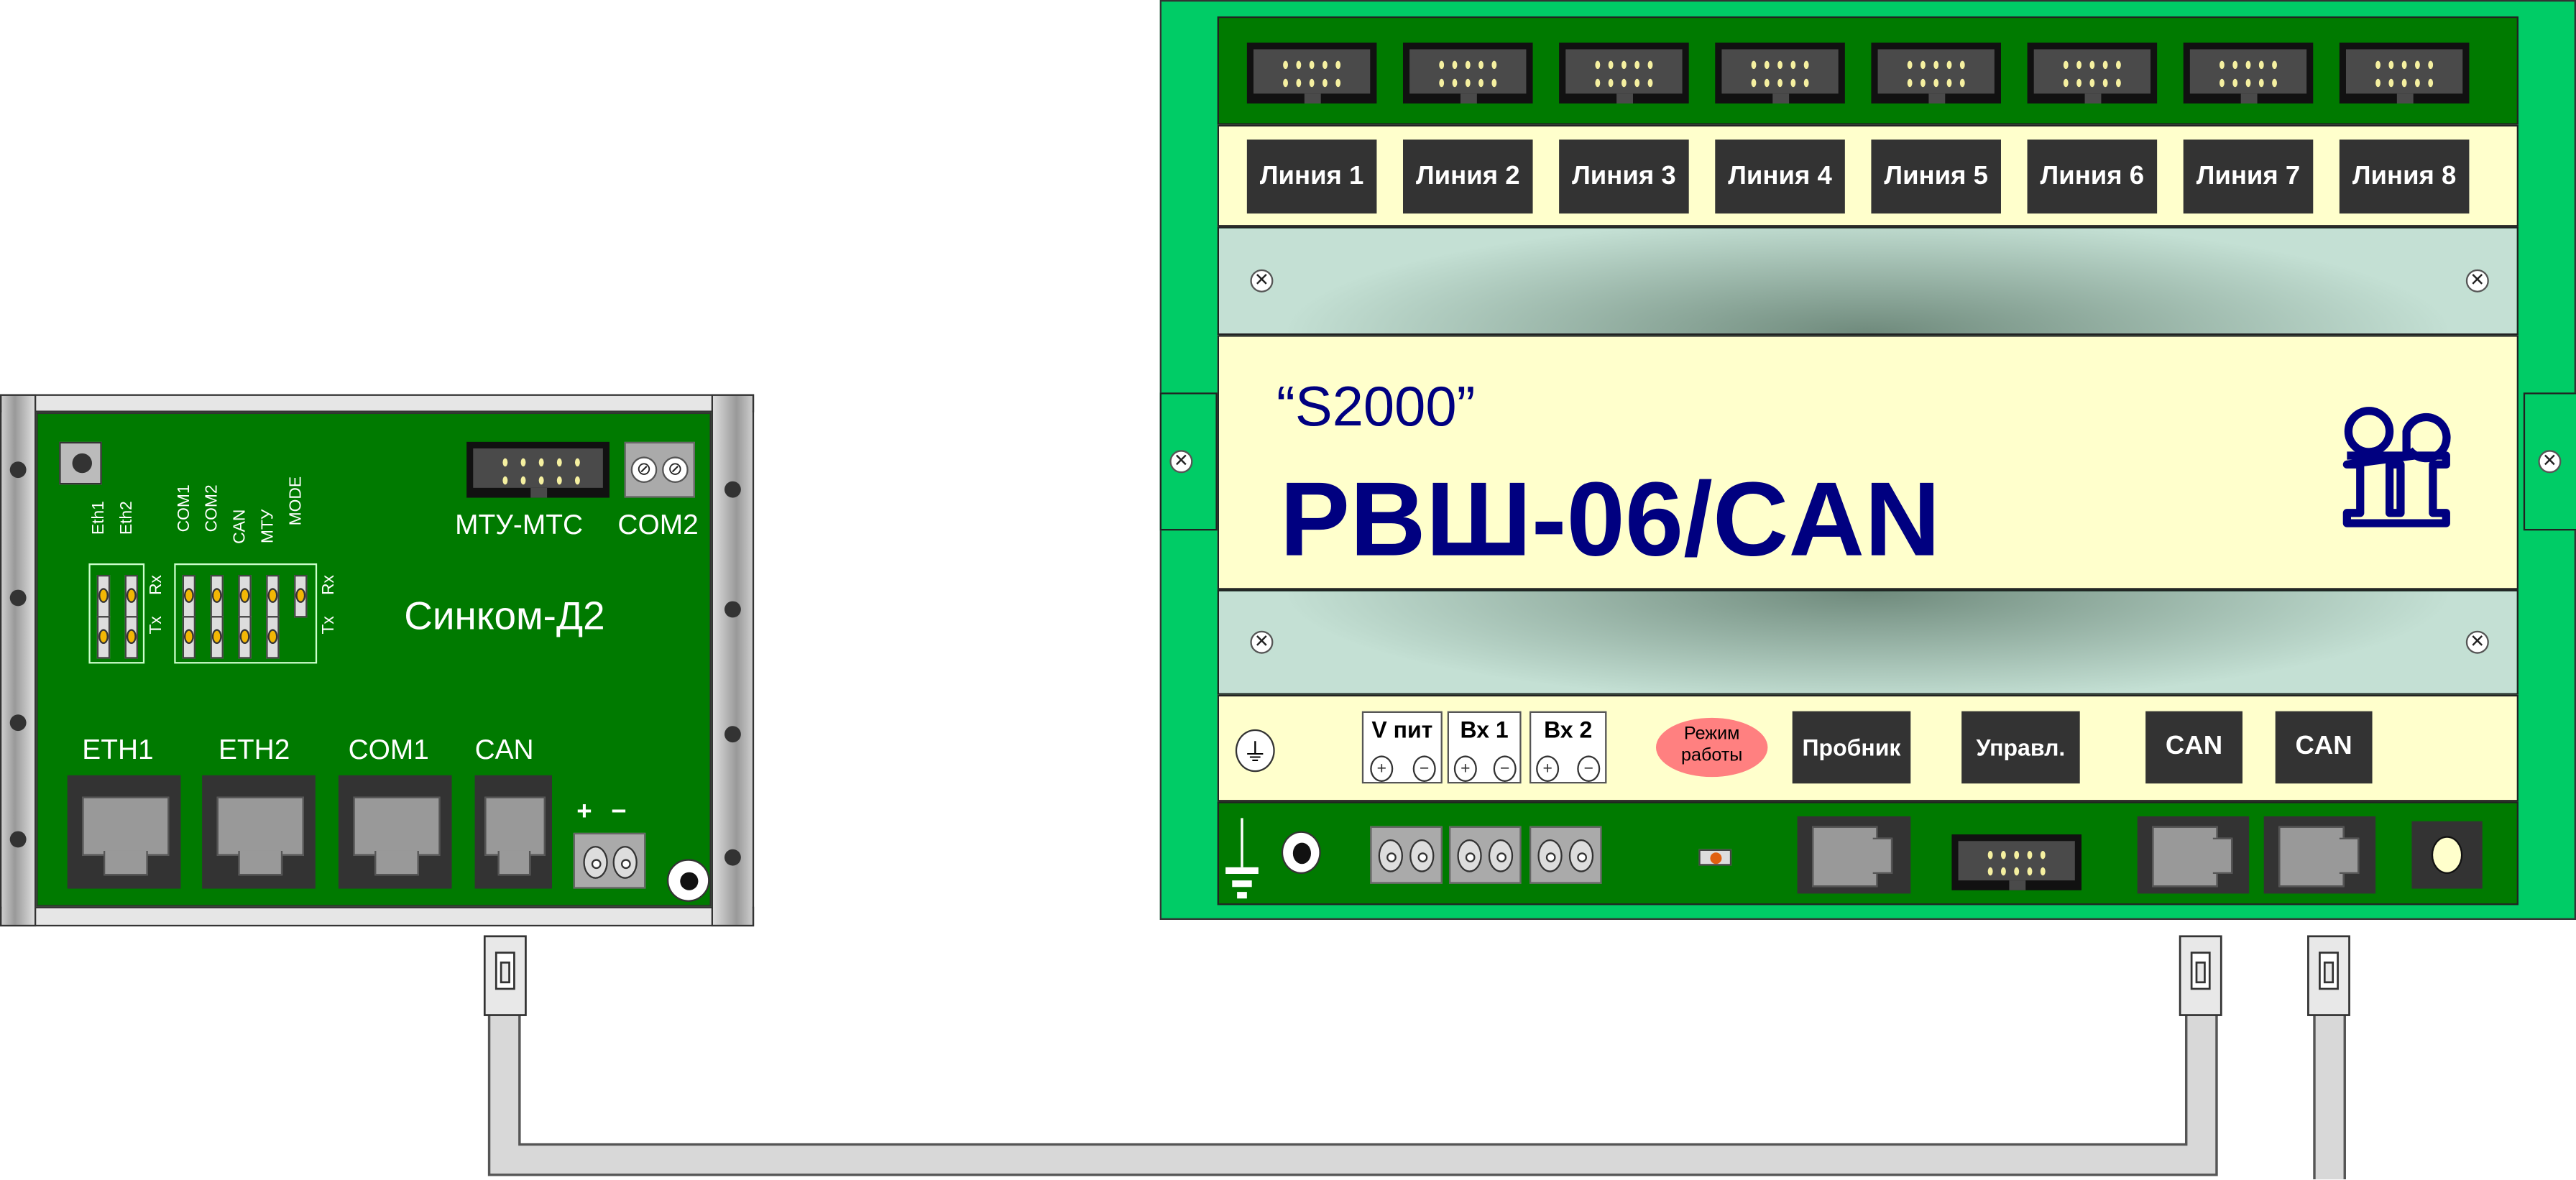 The height and width of the screenshot is (1180, 2576). What do you see at coordinates (2020, 747) in the screenshot?
I see `control-label: Управл.` at bounding box center [2020, 747].